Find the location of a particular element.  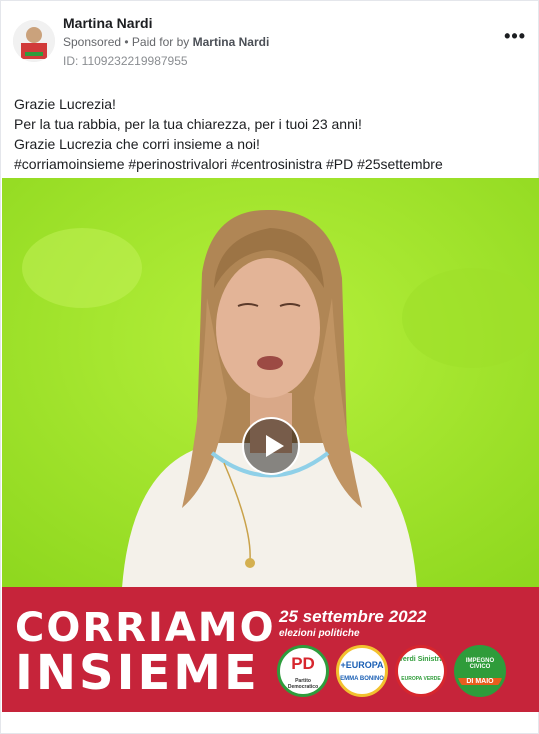

banner-date: 25 settembre 2022 is located at coordinates (353, 616).